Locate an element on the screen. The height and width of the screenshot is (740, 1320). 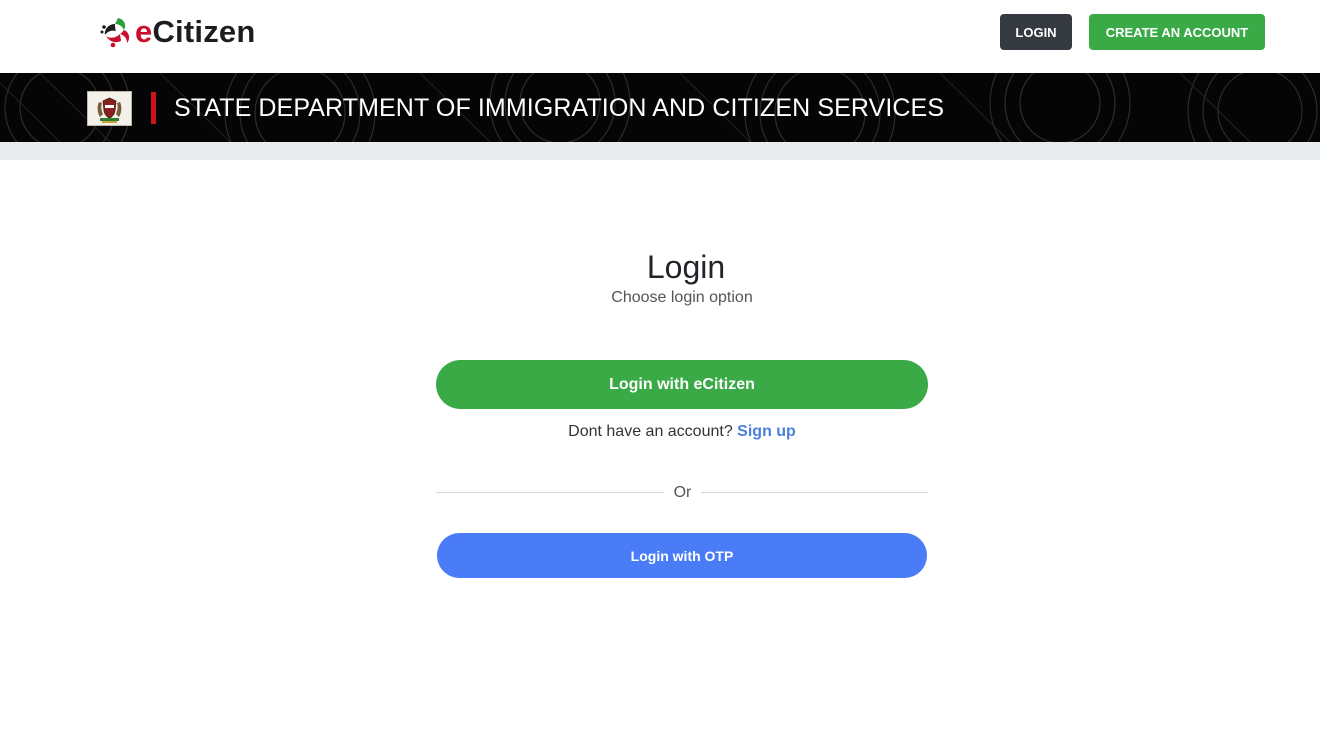
ecitizen-logo-icon is located at coordinates (115, 33).